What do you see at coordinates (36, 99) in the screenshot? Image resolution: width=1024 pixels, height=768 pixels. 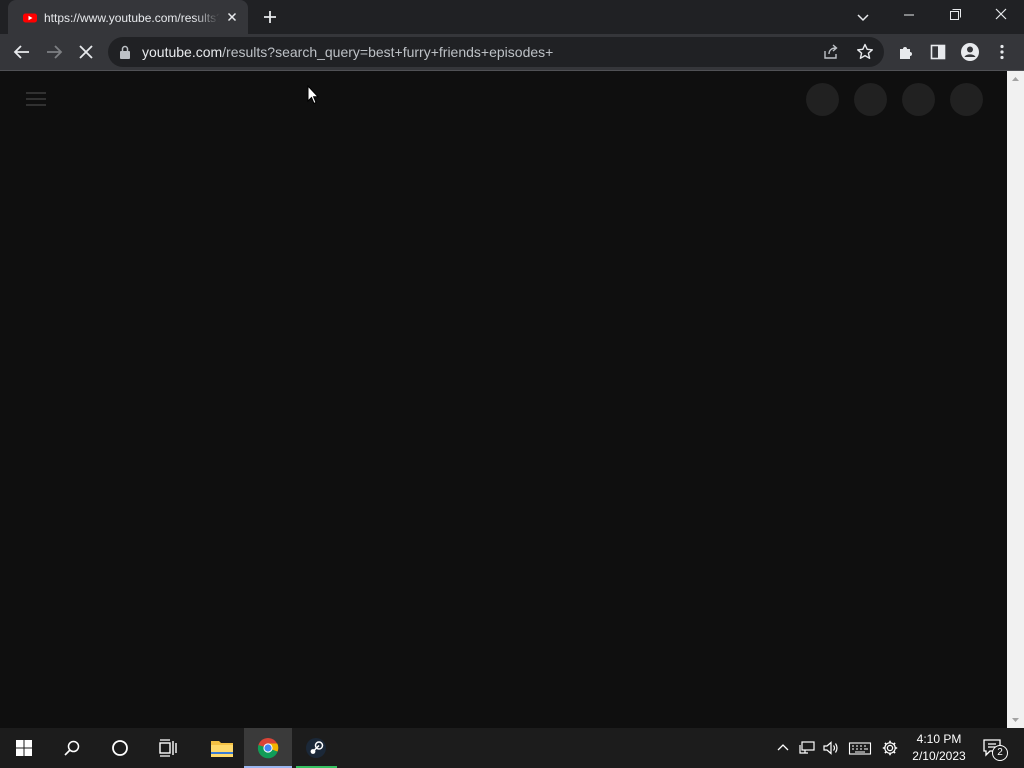 I see `guide-menu-icon` at bounding box center [36, 99].